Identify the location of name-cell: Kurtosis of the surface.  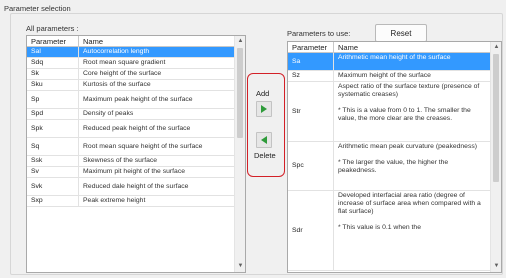
(117, 84).